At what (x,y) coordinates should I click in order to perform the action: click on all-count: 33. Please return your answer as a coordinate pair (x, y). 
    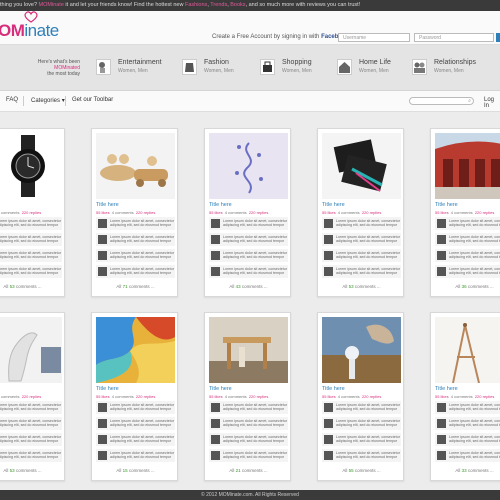
    Looking at the image, I should click on (464, 470).